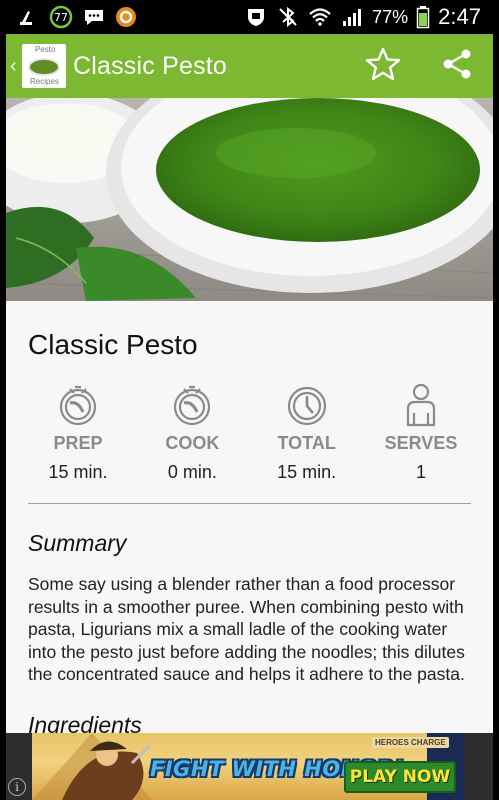  I want to click on summary-heading: Summary, so click(77, 543).